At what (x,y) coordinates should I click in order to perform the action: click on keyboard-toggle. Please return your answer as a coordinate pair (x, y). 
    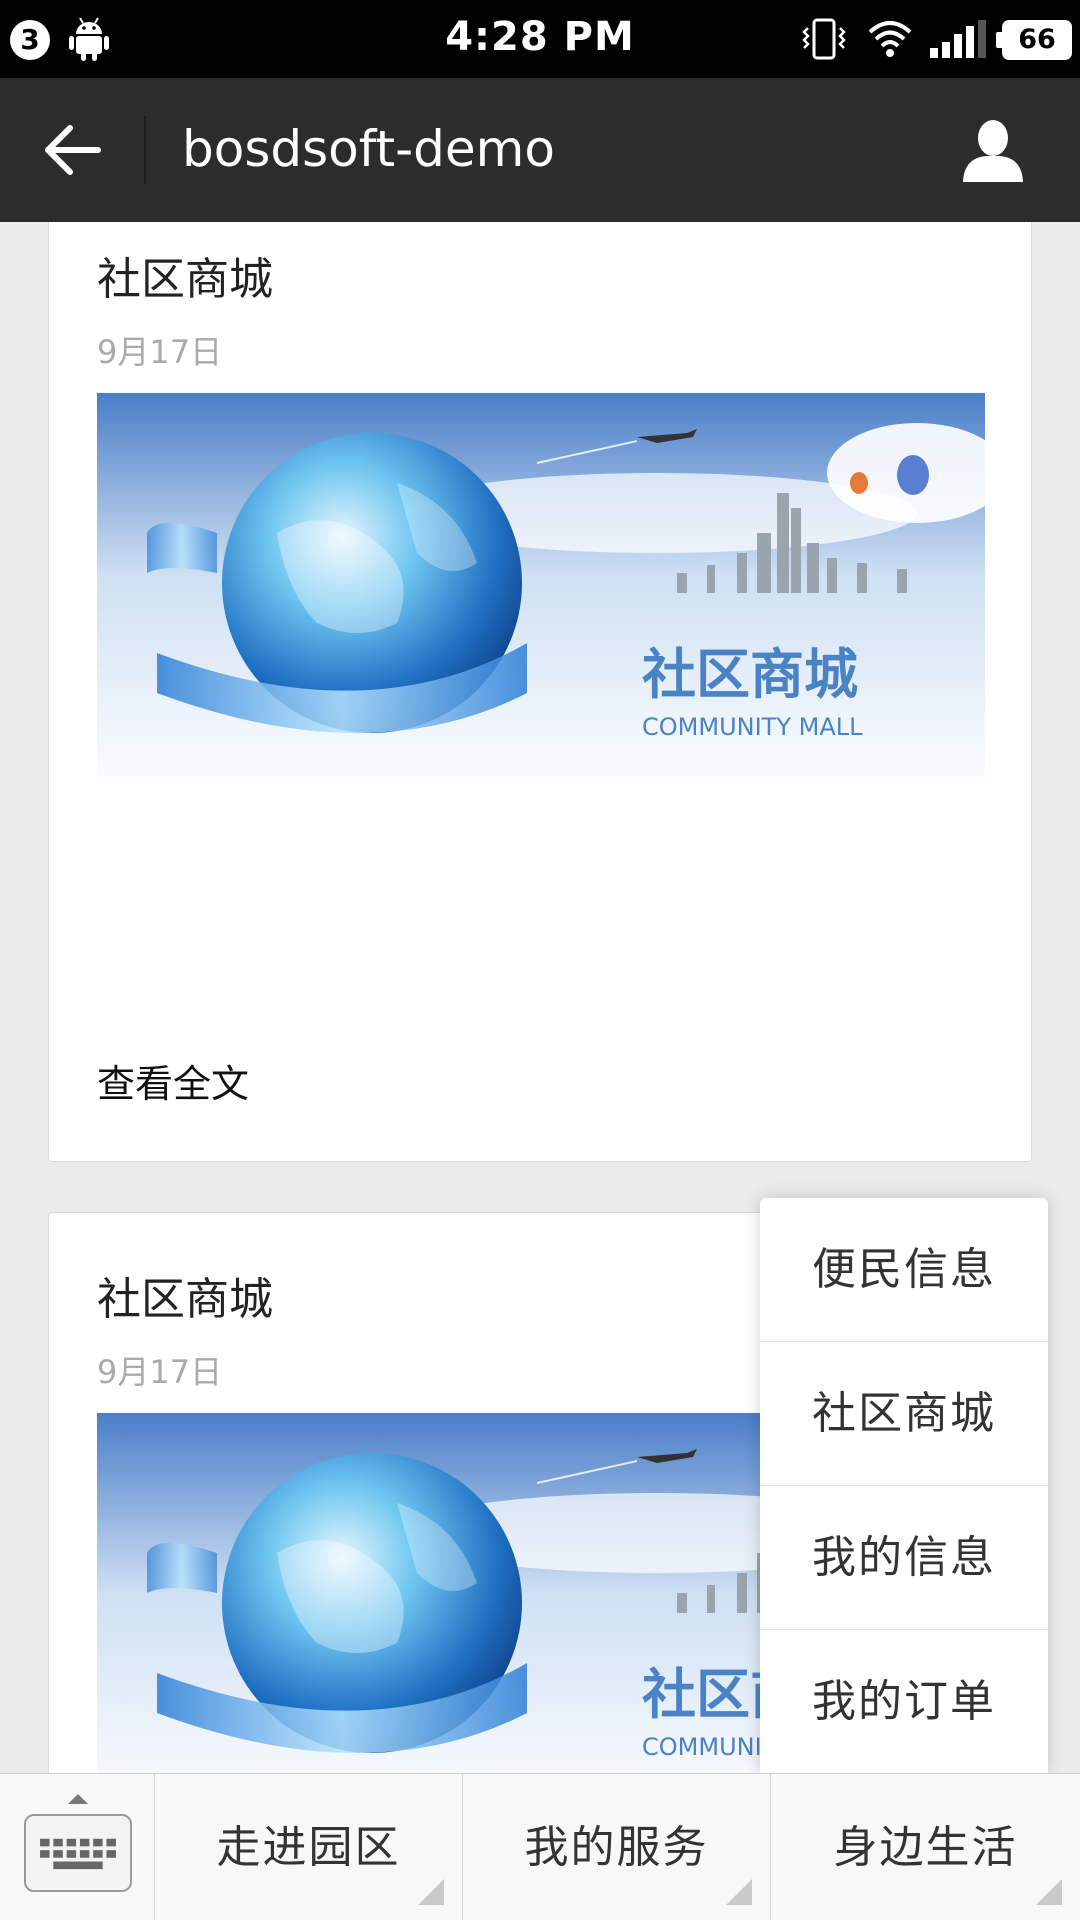
    Looking at the image, I should click on (77, 1847).